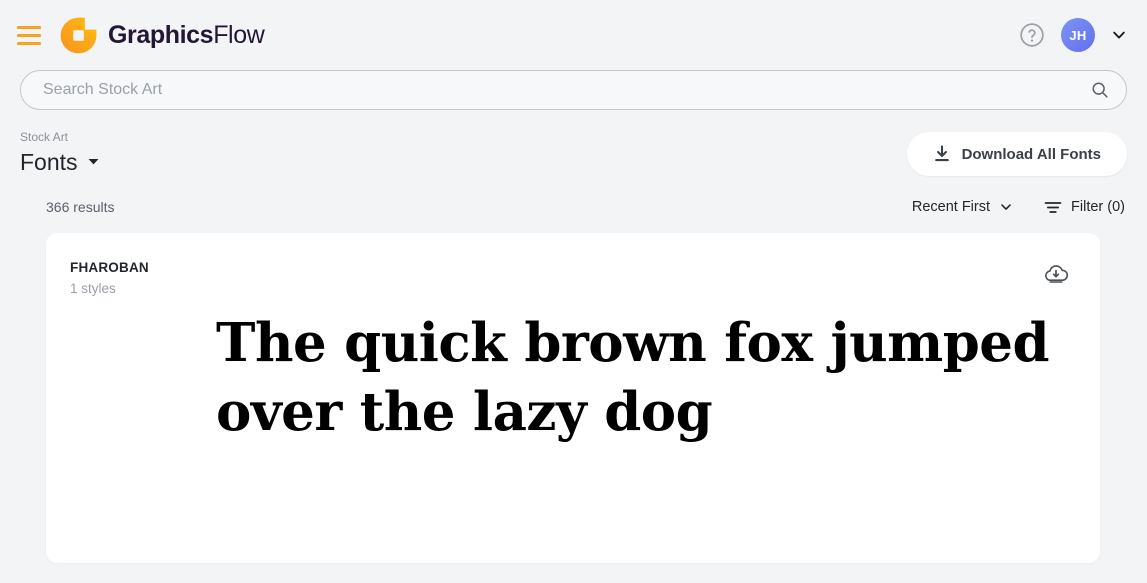 This screenshot has width=1147, height=583. What do you see at coordinates (1056, 274) in the screenshot?
I see `cloud-download-icon` at bounding box center [1056, 274].